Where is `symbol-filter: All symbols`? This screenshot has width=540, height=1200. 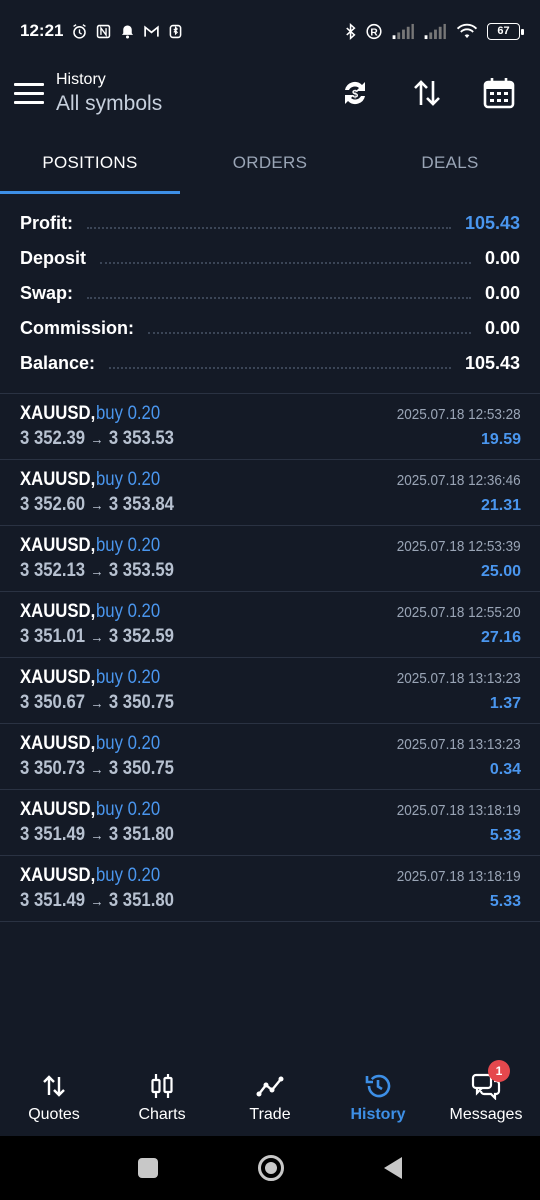
symbol-filter: All symbols is located at coordinates (109, 103).